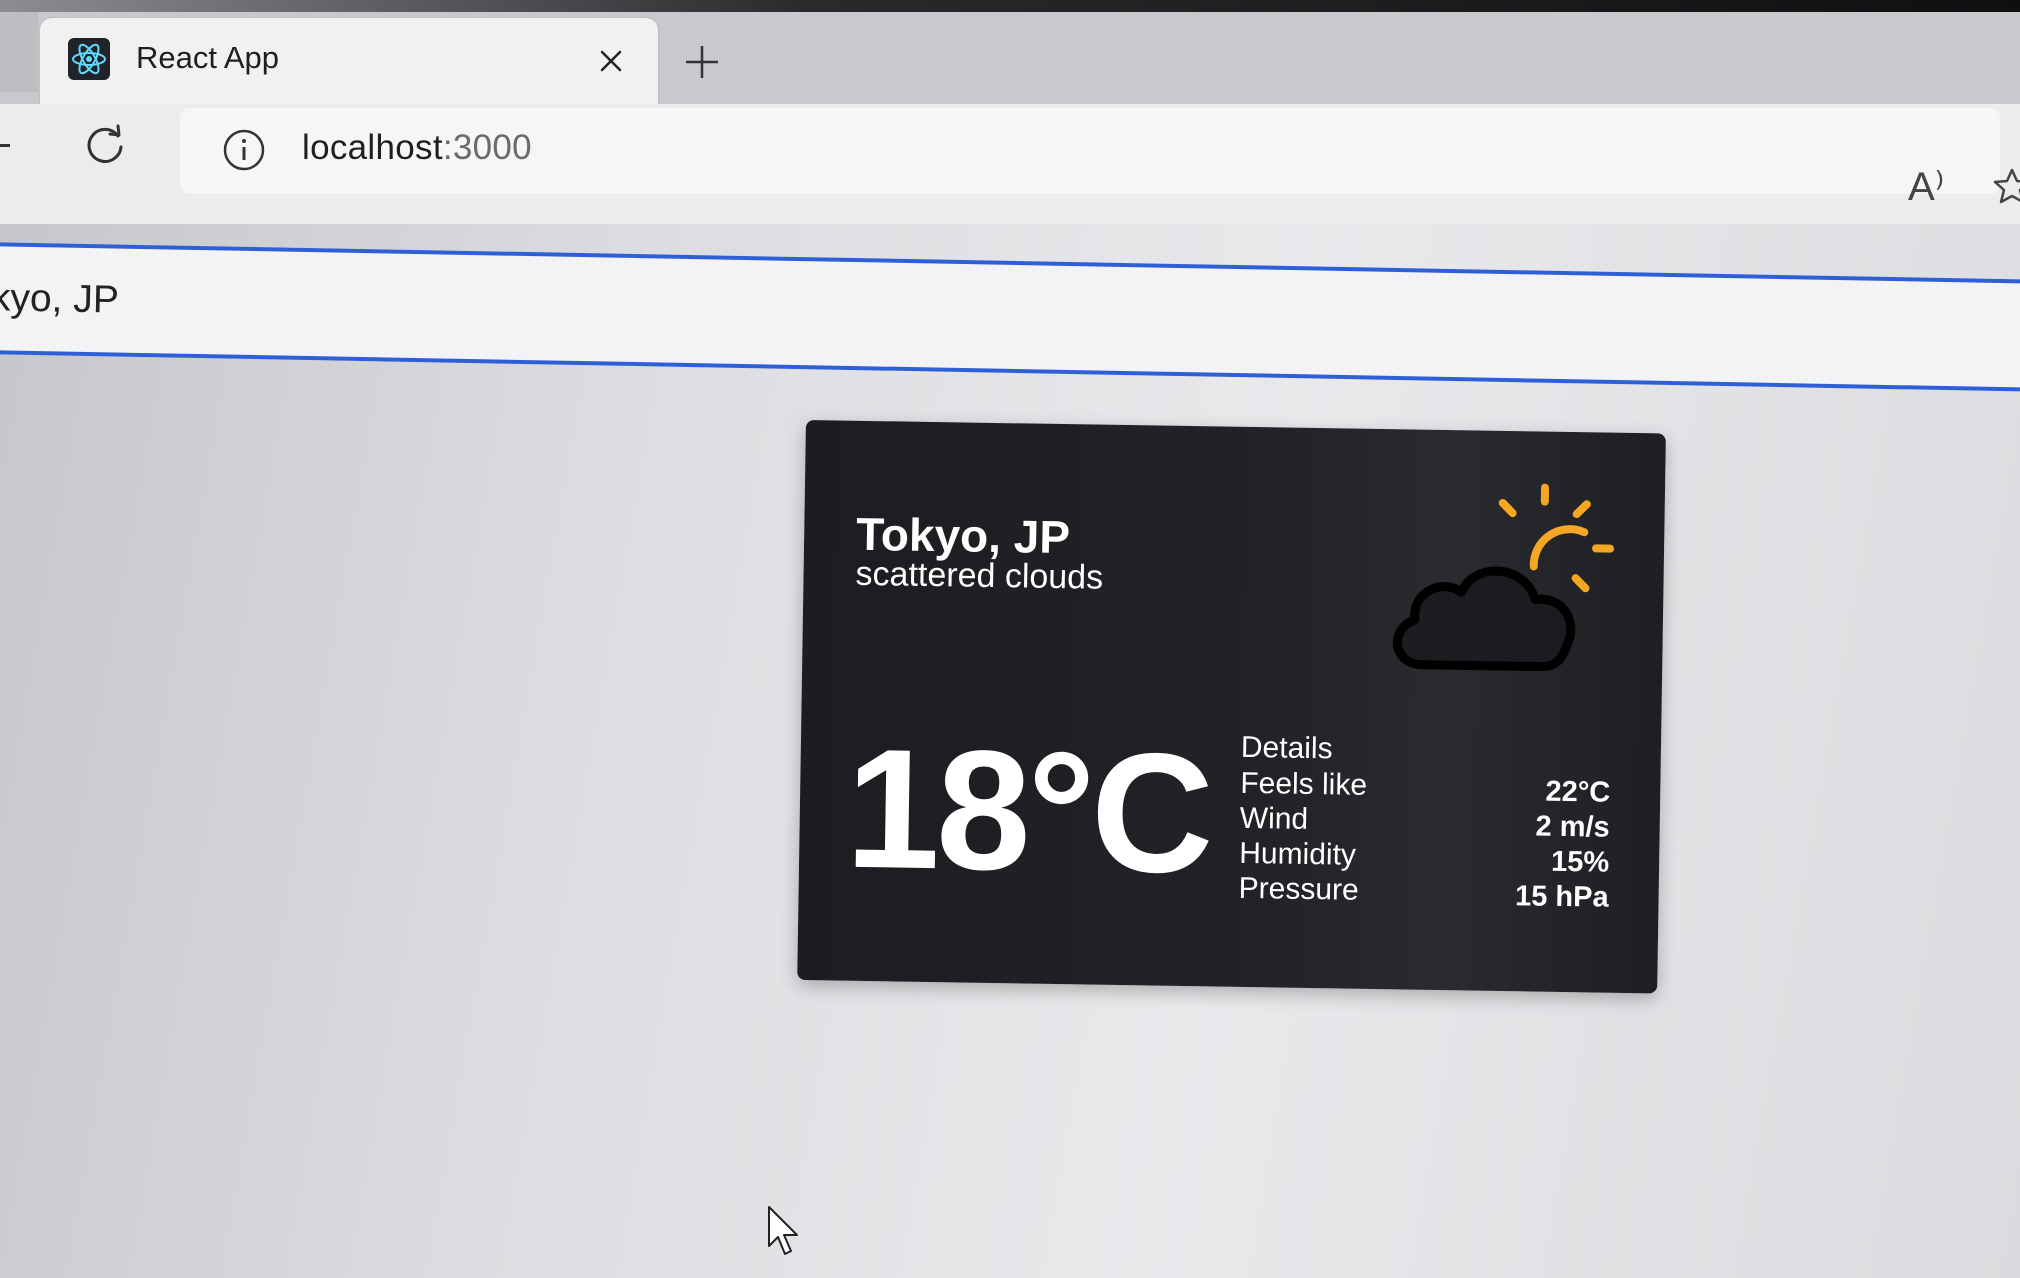 The image size is (2020, 1278). What do you see at coordinates (244, 150) in the screenshot?
I see `info-icon` at bounding box center [244, 150].